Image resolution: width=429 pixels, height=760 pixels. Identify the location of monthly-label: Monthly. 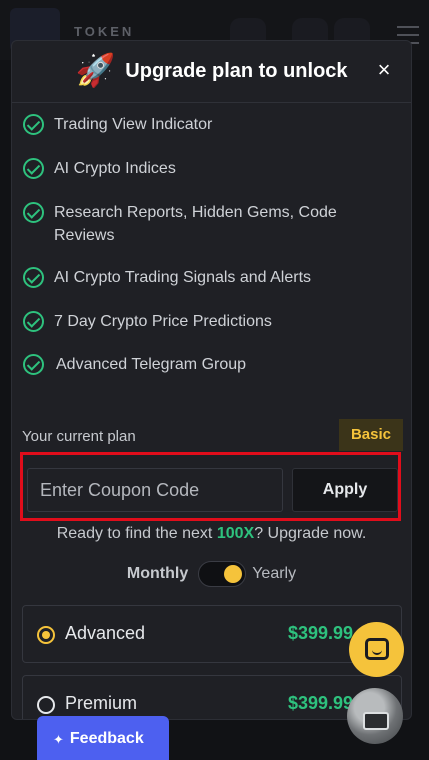
(157, 574).